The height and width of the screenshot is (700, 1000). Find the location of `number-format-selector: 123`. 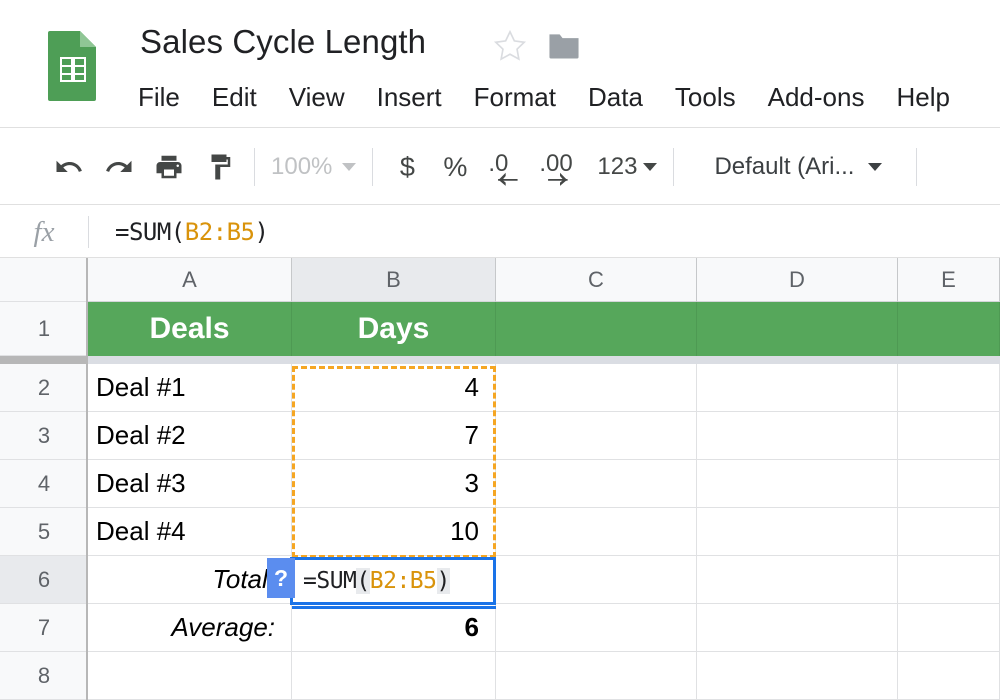

number-format-selector: 123 is located at coordinates (627, 167).